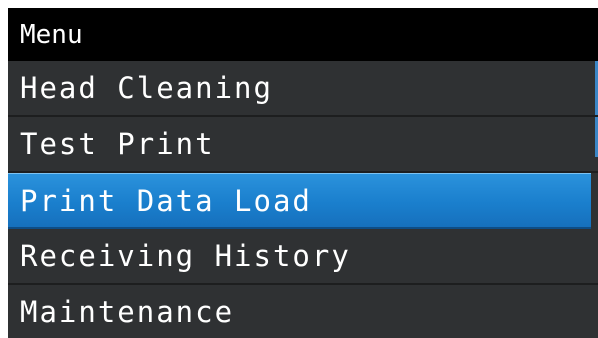  I want to click on menu-item-label: Head Cleaning, so click(146, 88).